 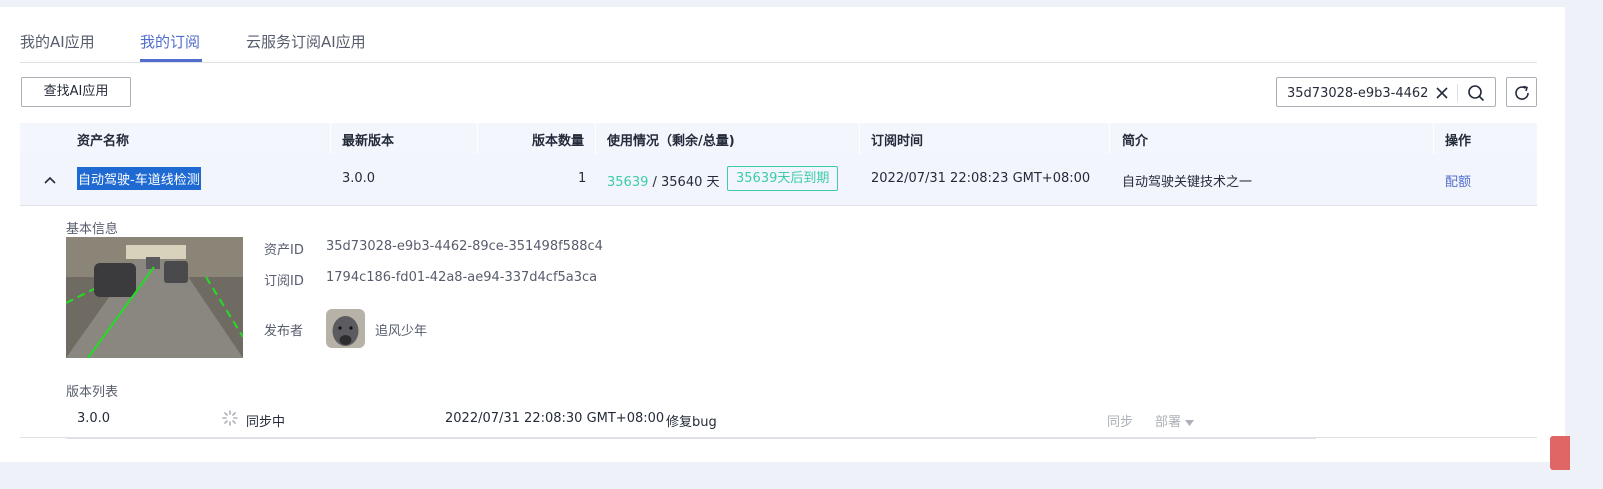 I want to click on asset-id-label: 资产ID, so click(x=284, y=250).